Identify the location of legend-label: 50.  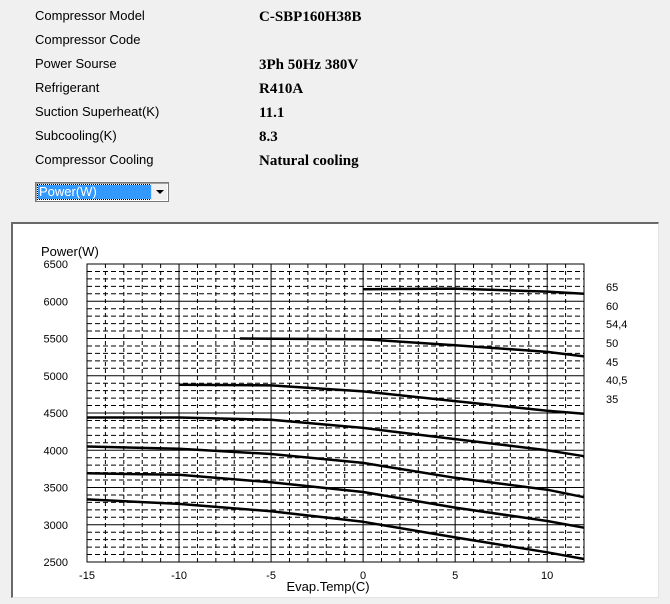
(612, 344).